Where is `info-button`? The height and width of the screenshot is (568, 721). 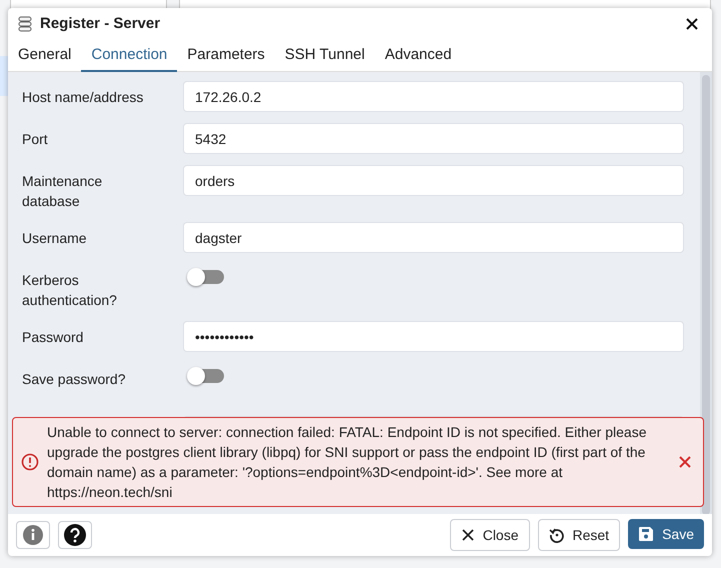
info-button is located at coordinates (33, 535).